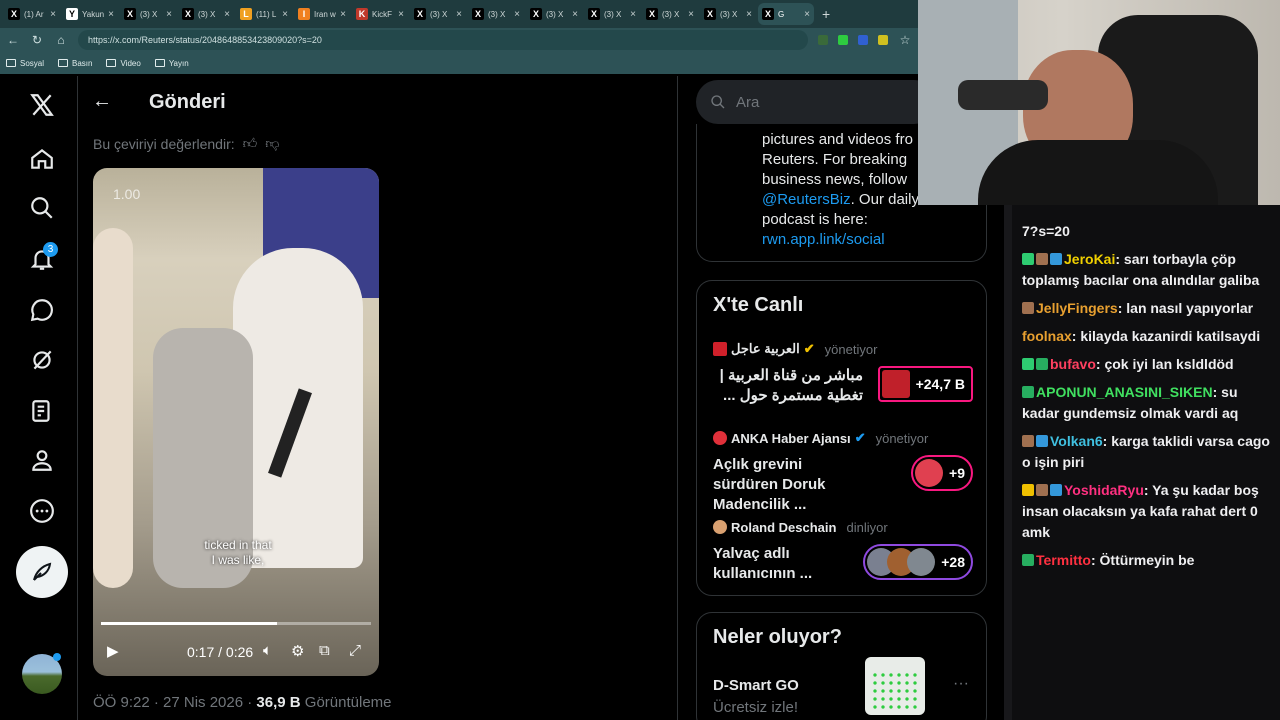 The width and height of the screenshot is (1280, 720). I want to click on grok-chat-icon, so click(42, 310).